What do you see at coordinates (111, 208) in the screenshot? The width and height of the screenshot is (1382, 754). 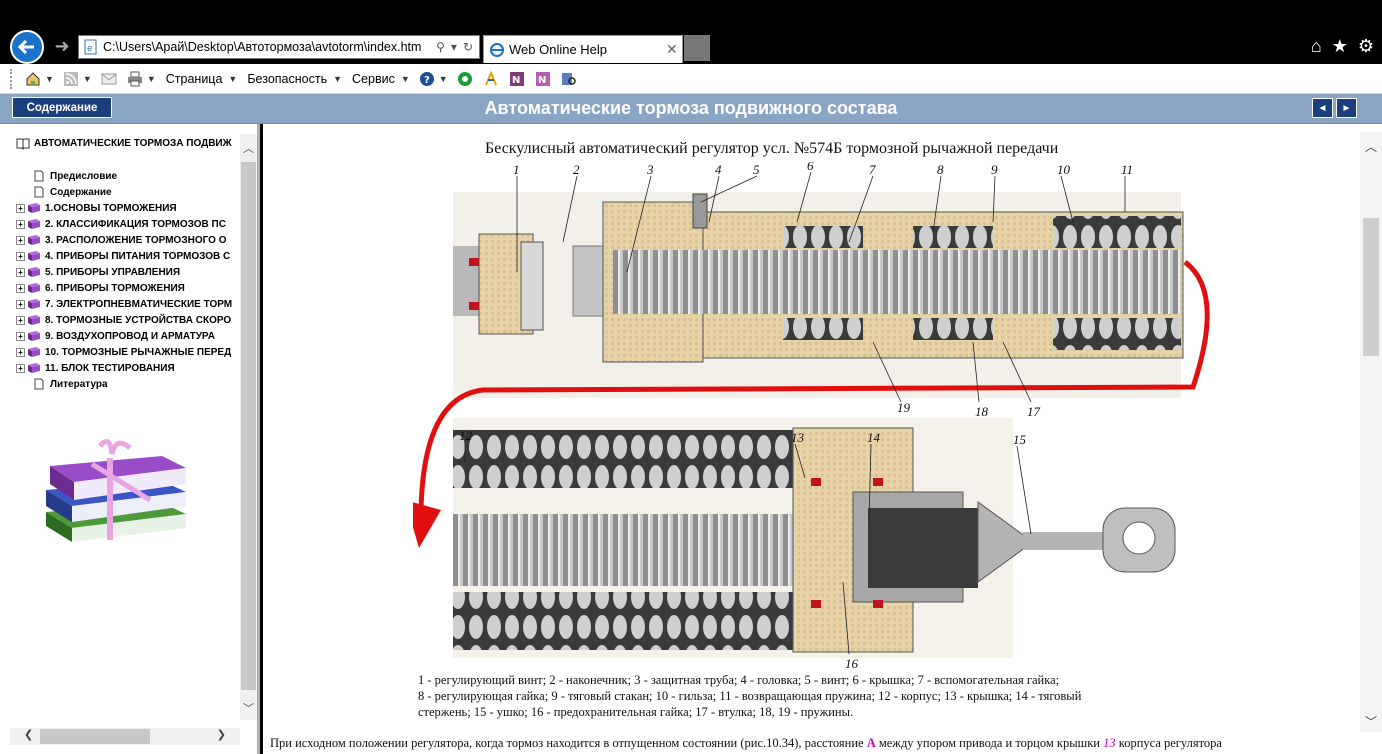 I see `toc-item-label: 1.ОСНОВЫ ТОРМОЖЕНИЯ` at bounding box center [111, 208].